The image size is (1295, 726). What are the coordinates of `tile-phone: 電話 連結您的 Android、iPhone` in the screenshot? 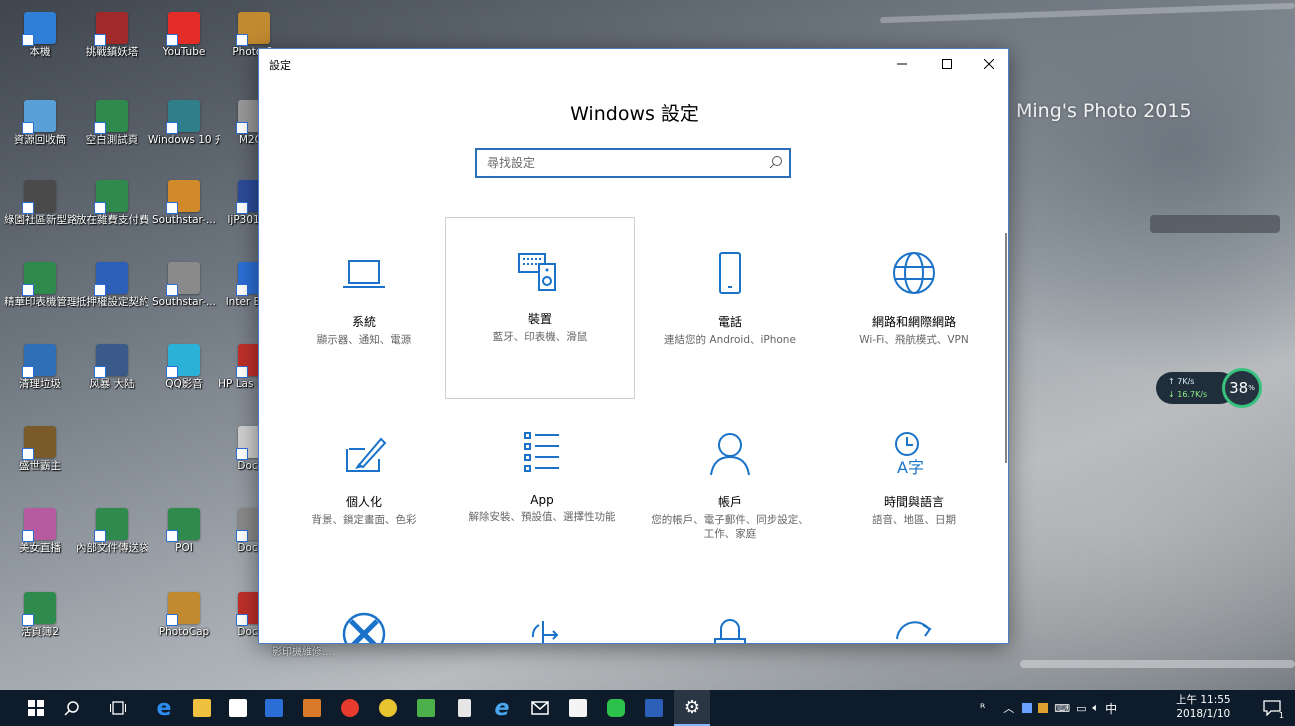 It's located at (730, 310).